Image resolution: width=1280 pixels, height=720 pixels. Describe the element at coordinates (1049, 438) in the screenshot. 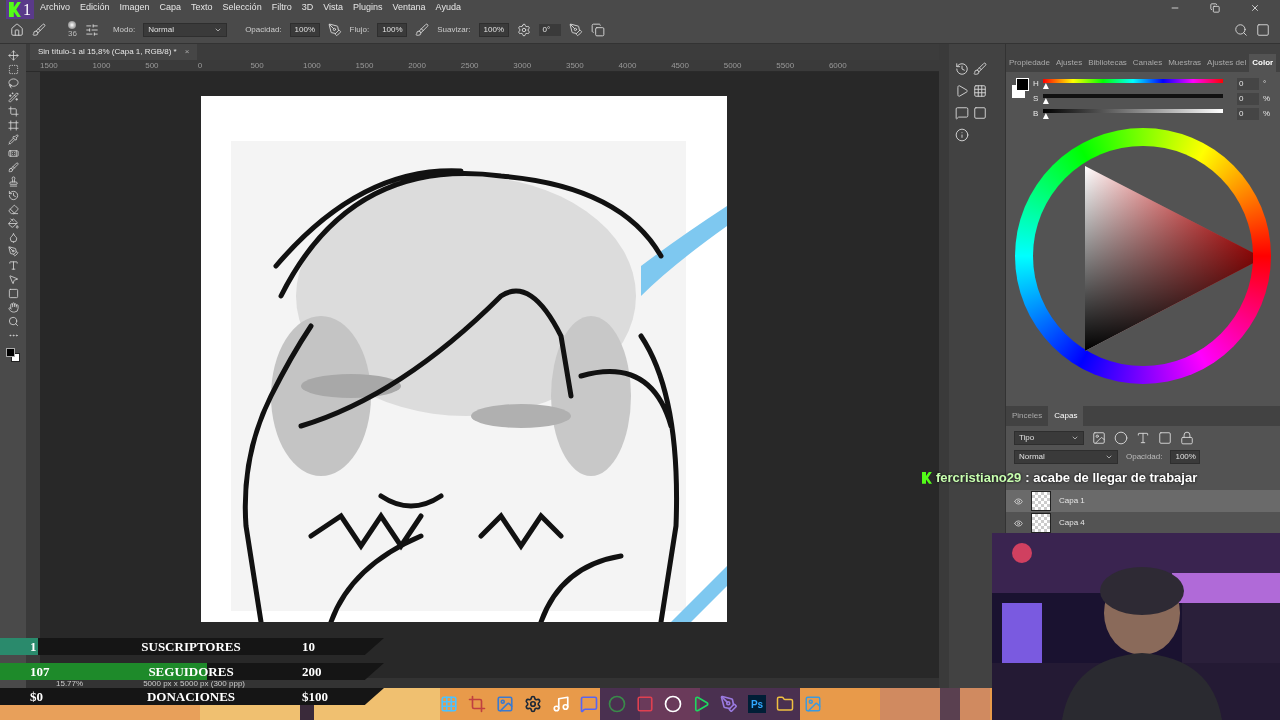

I see `layer-filter-dropdown: Tipo` at that location.